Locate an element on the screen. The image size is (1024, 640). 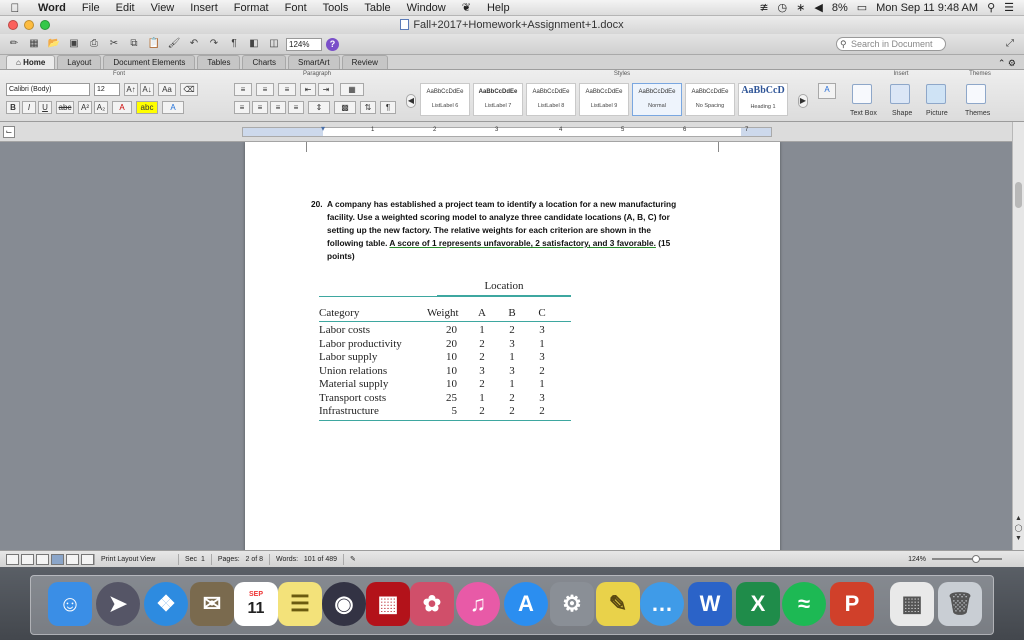
spotlight-icon: ⚲ is located at coordinates (991, 7).